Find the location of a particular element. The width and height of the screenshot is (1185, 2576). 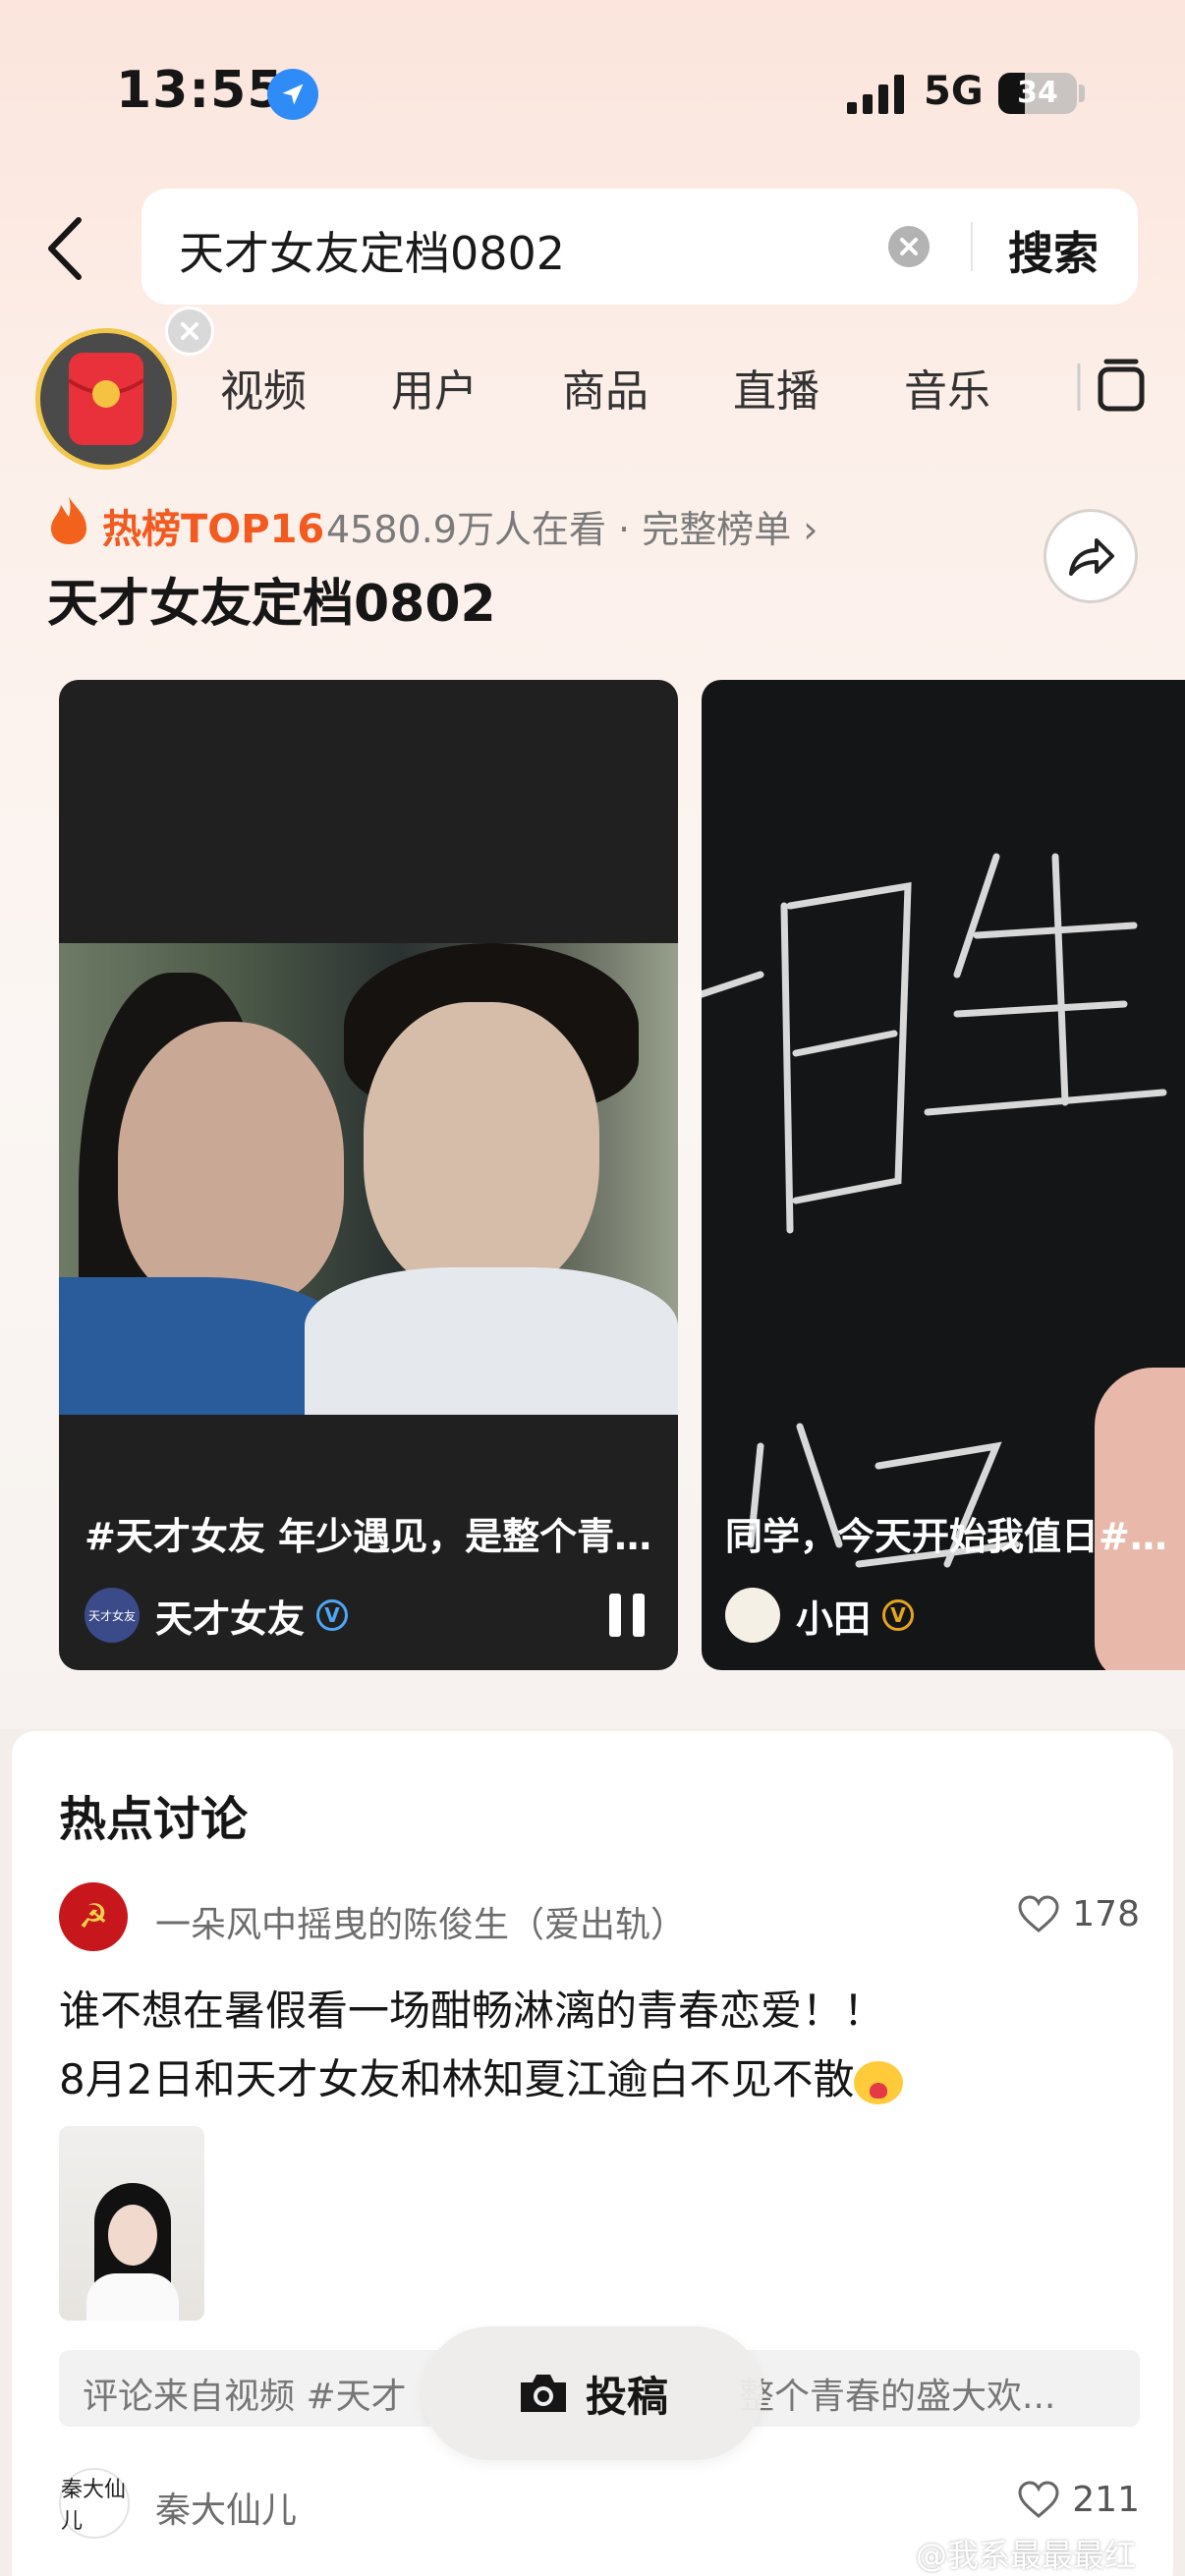

post-button: 投稿 is located at coordinates (592, 2393).